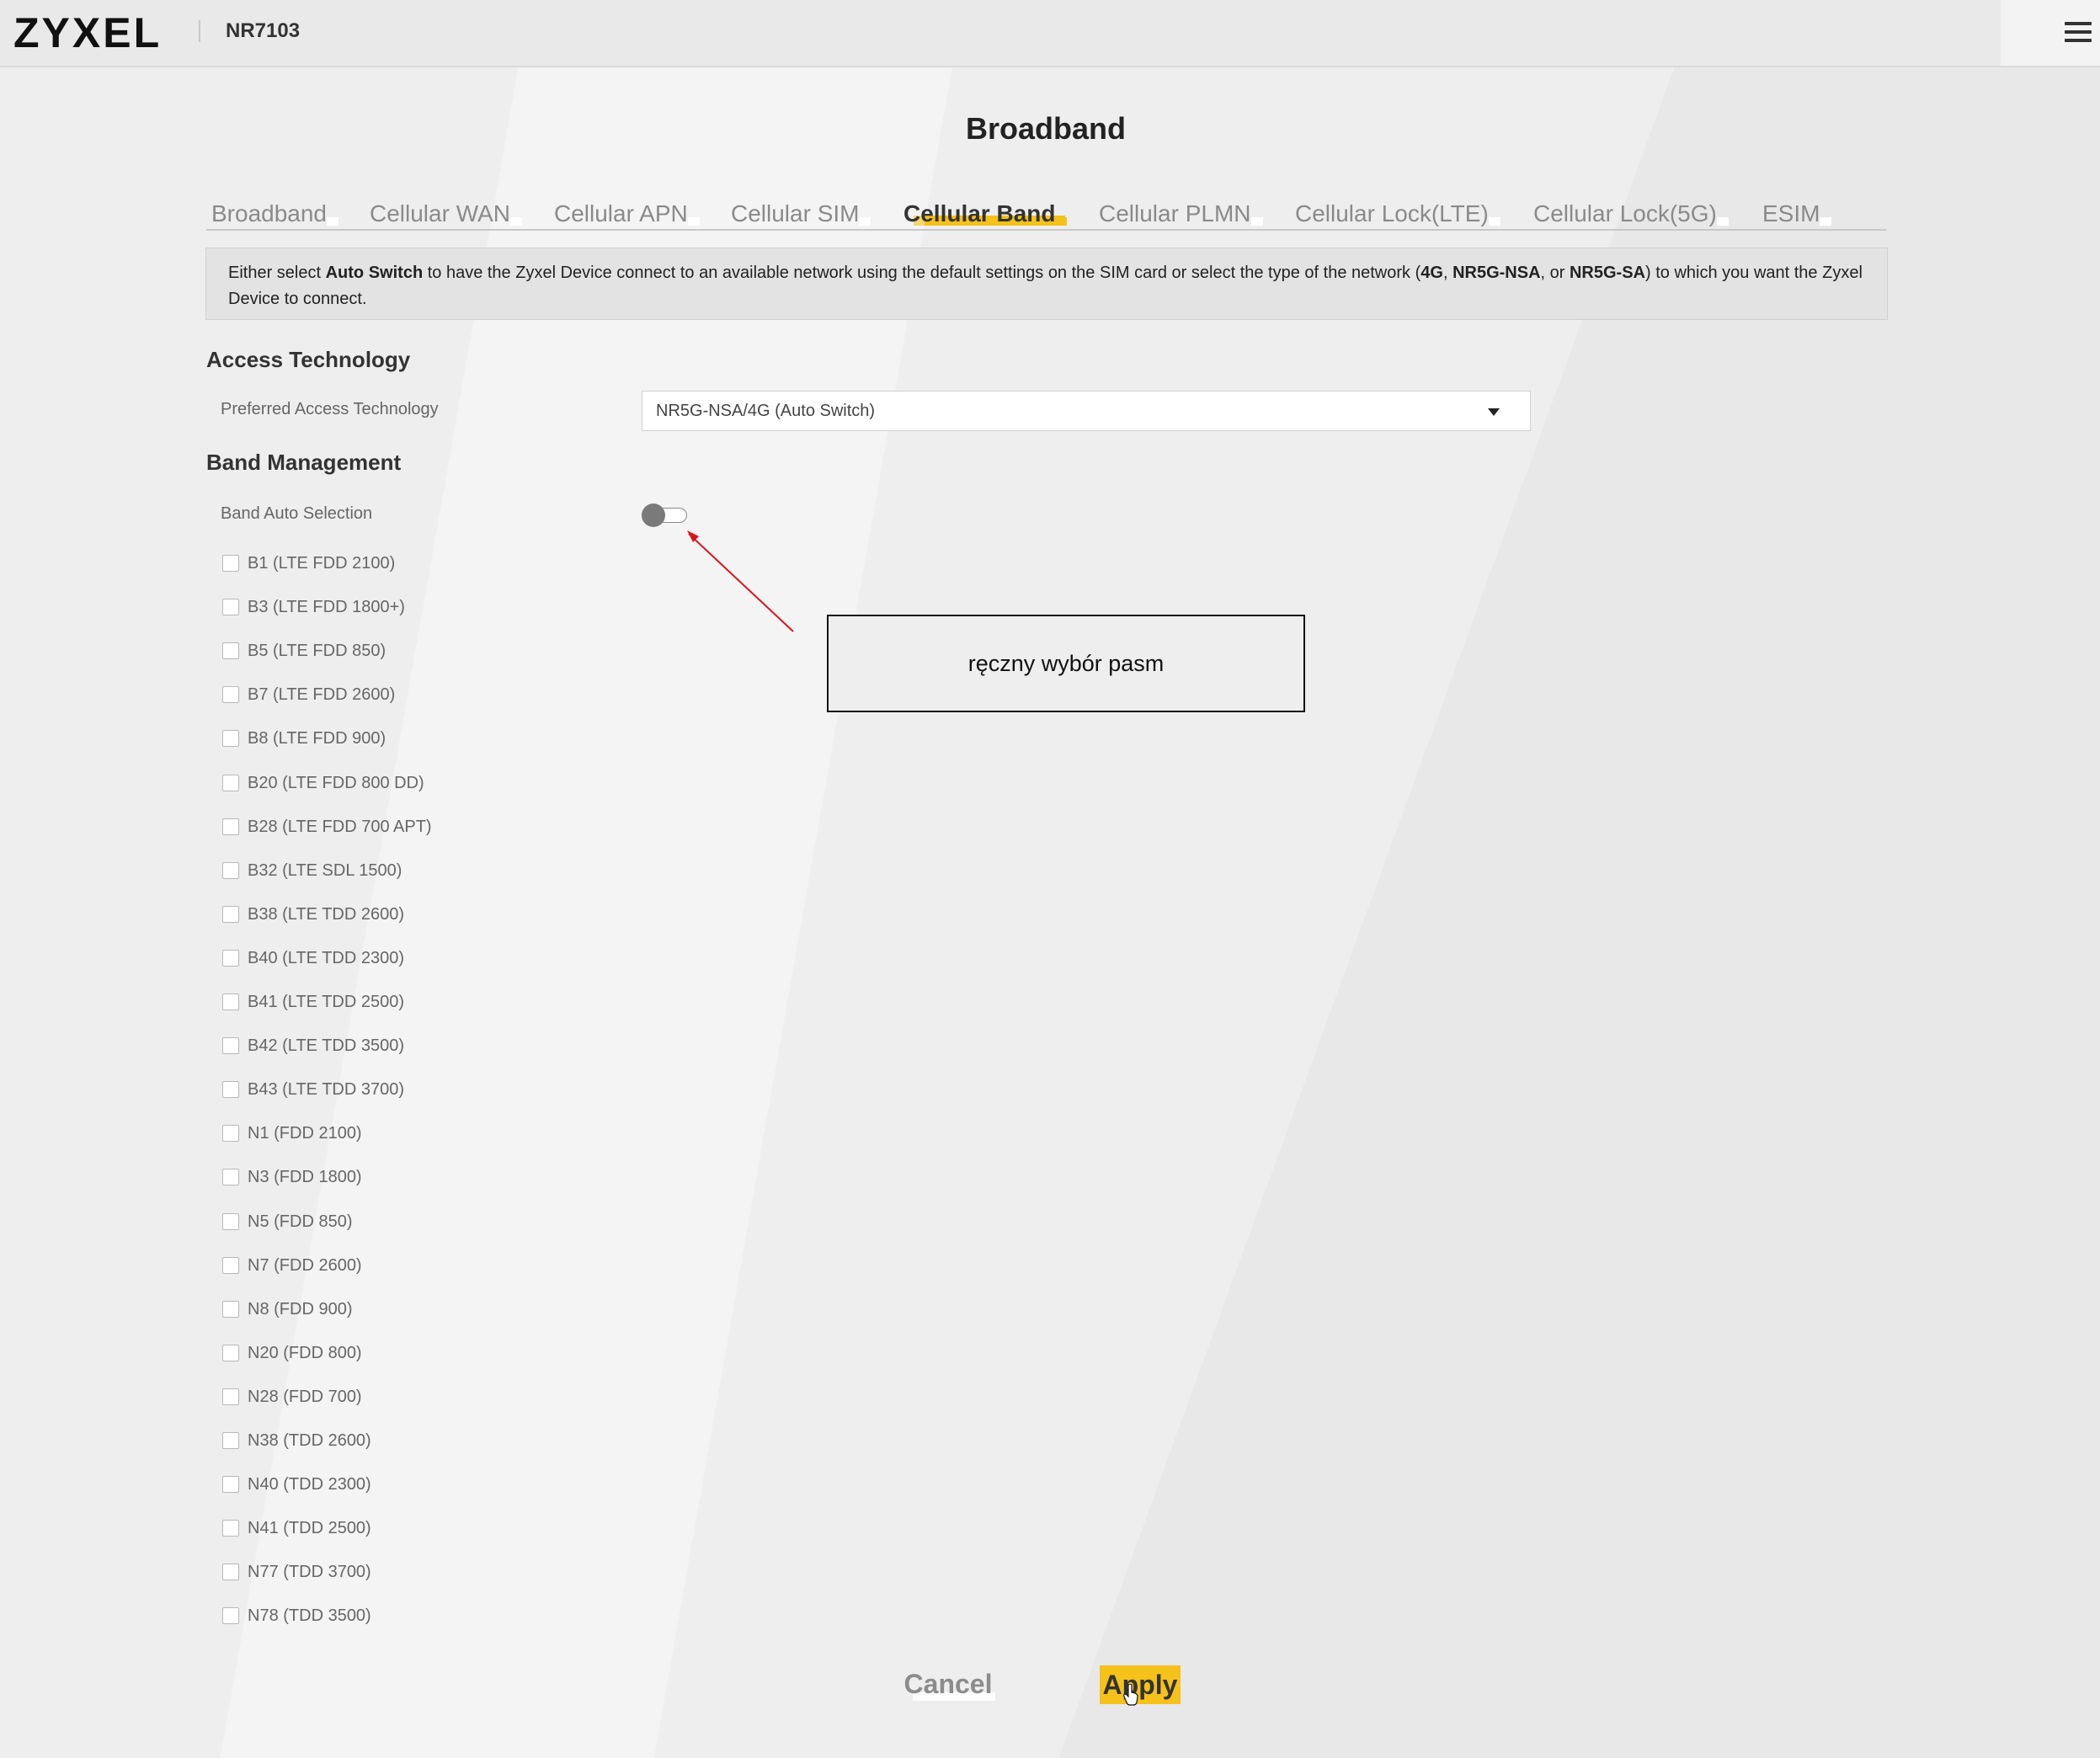  What do you see at coordinates (309, 1528) in the screenshot?
I see `band-label: N41 (TDD 2500)` at bounding box center [309, 1528].